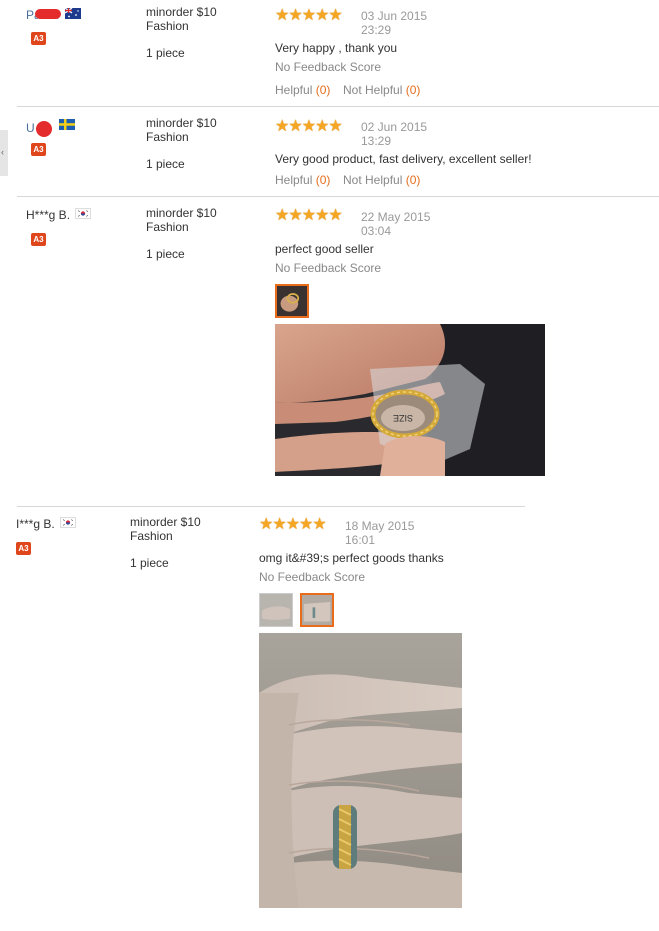 The image size is (659, 931). I want to click on reviewer-name: I***g B., so click(46, 524).